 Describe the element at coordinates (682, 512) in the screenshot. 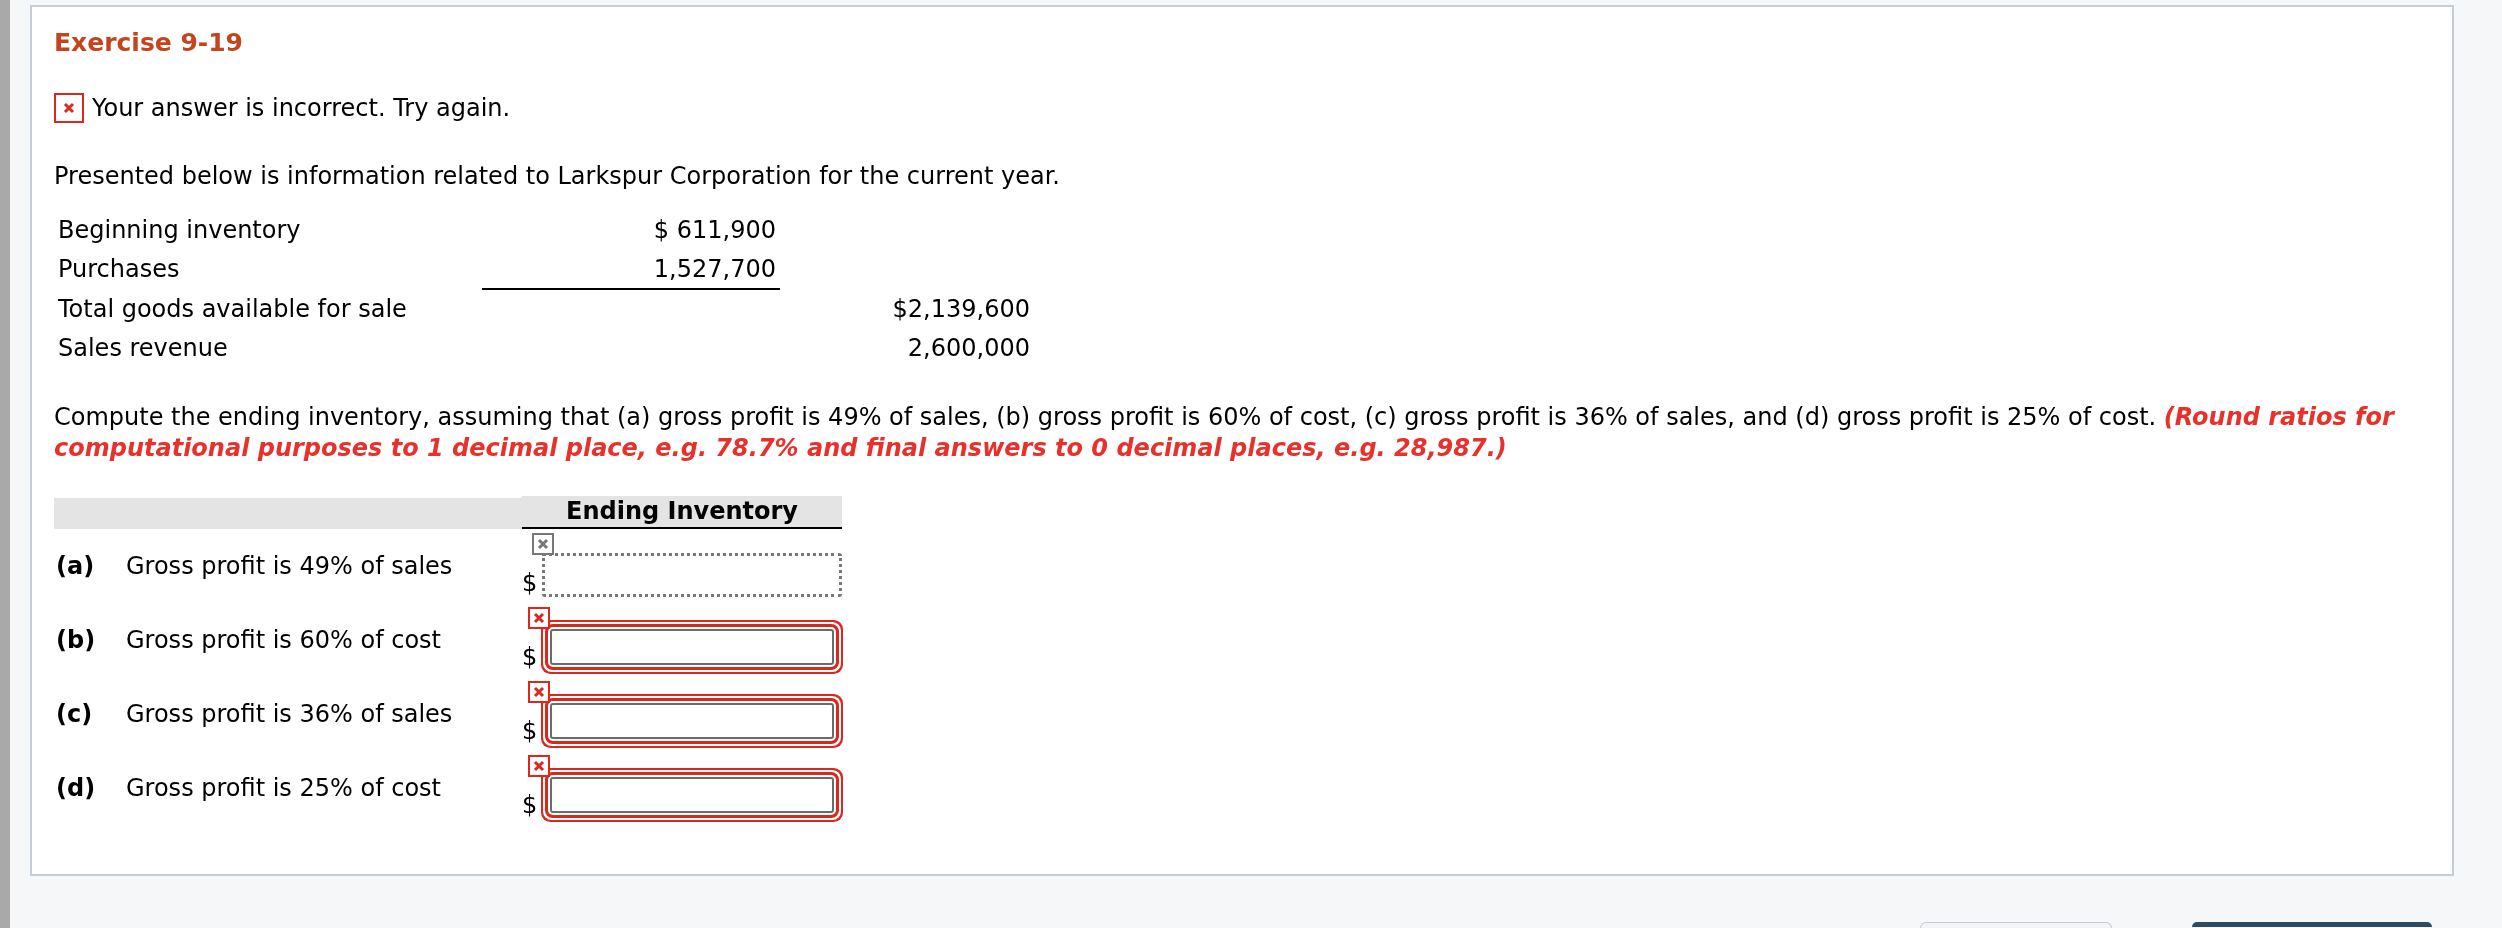

I see `column-header: Ending Inventory` at that location.